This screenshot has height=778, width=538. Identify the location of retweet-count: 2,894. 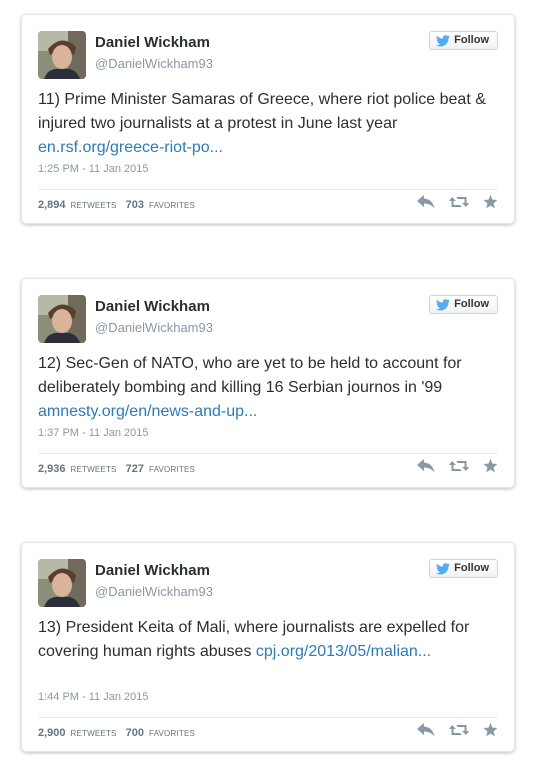
(52, 205).